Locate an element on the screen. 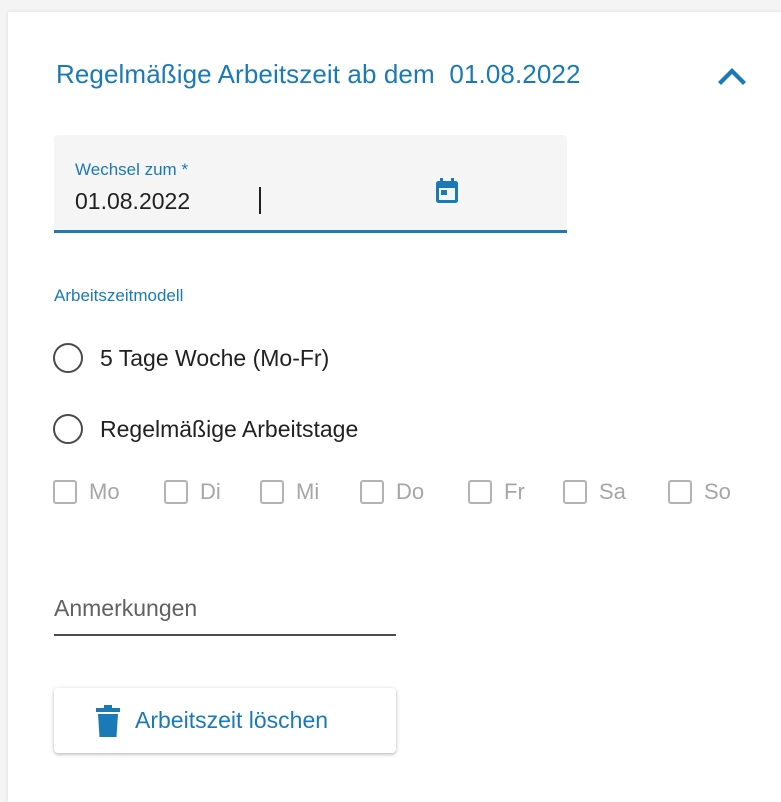 The image size is (781, 802). checkbox-label: Do is located at coordinates (410, 491).